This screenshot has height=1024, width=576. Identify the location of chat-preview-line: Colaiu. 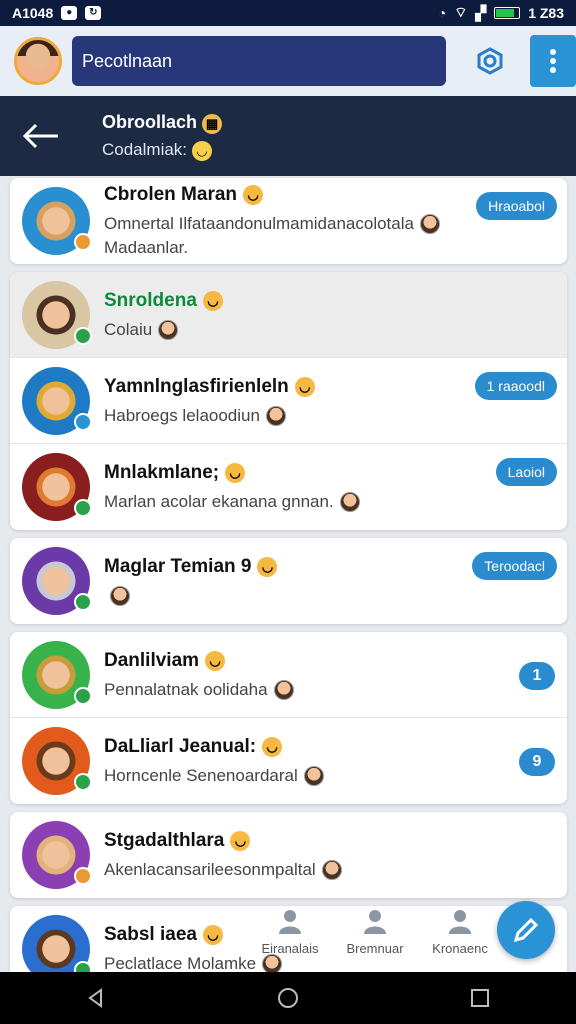
(289, 329).